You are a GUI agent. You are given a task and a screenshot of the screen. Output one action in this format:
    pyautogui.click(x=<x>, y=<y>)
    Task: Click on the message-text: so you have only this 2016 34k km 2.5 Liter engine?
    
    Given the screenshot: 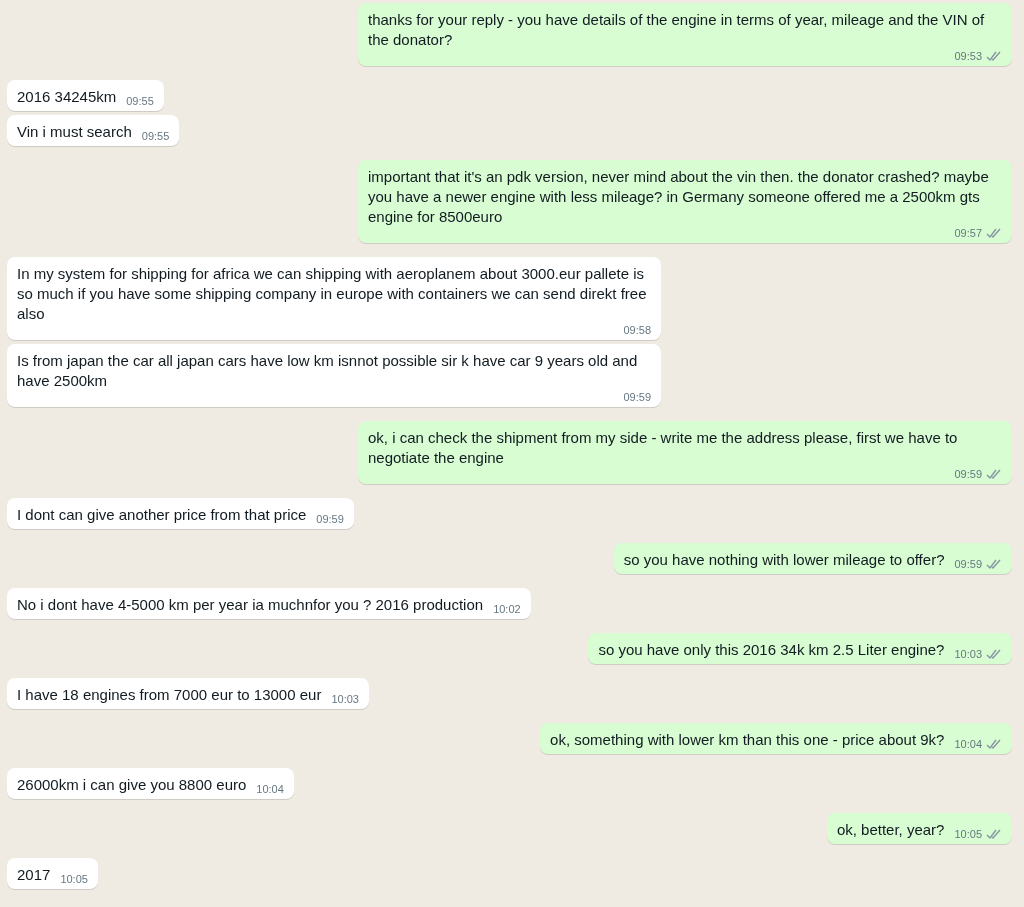 What is the action you would take?
    pyautogui.click(x=771, y=650)
    